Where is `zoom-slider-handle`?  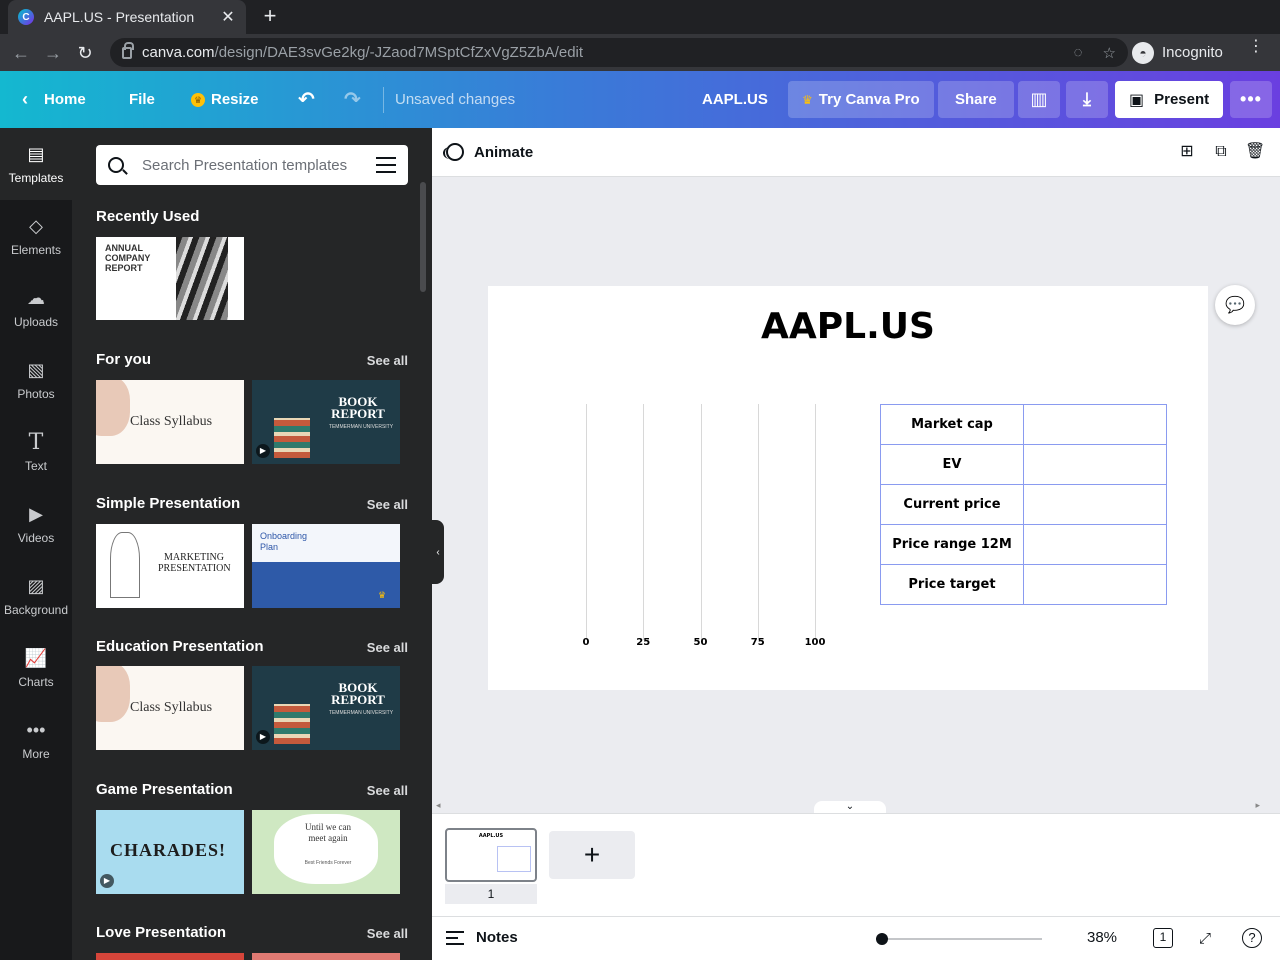
zoom-slider-handle is located at coordinates (882, 939).